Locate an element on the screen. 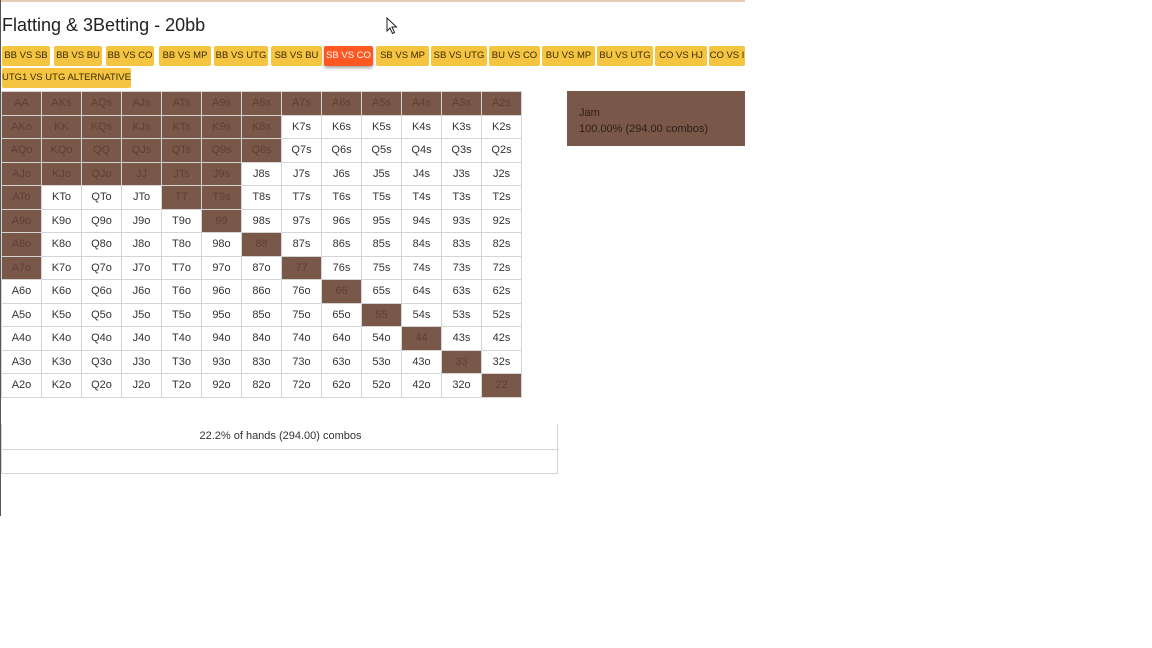  tab-bu-vs-mp: BU VS MP is located at coordinates (568, 56).